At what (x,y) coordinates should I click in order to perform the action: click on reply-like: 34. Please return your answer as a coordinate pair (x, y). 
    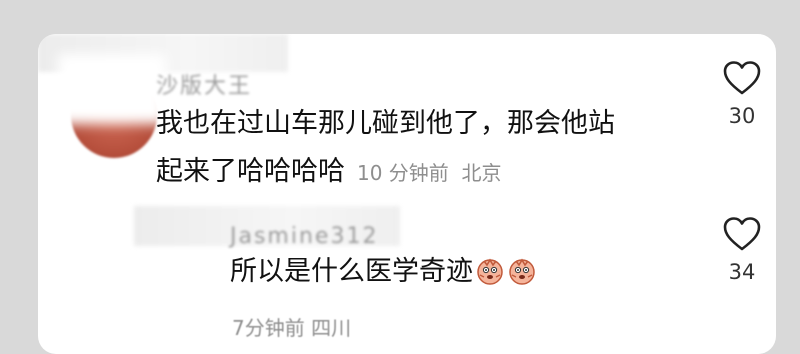
    Looking at the image, I should click on (742, 250).